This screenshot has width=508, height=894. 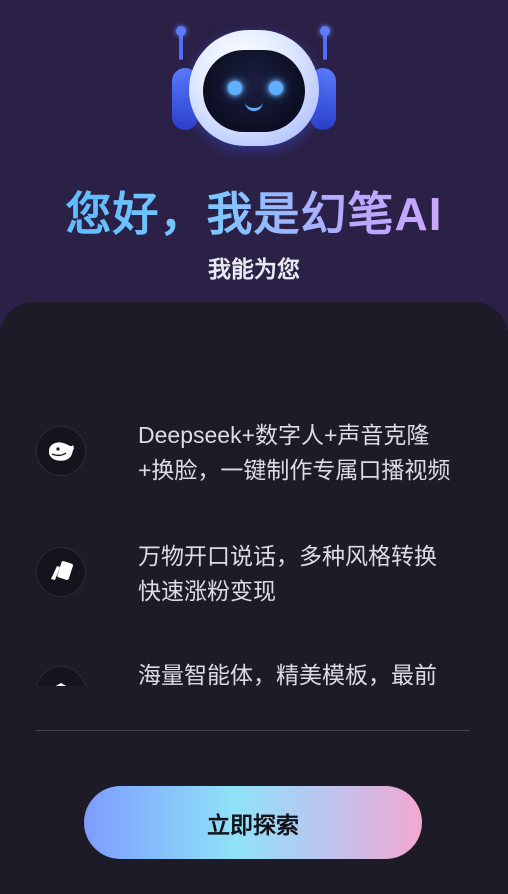 What do you see at coordinates (294, 470) in the screenshot?
I see `feature-line: +换脸，一键制作专属口播视频` at bounding box center [294, 470].